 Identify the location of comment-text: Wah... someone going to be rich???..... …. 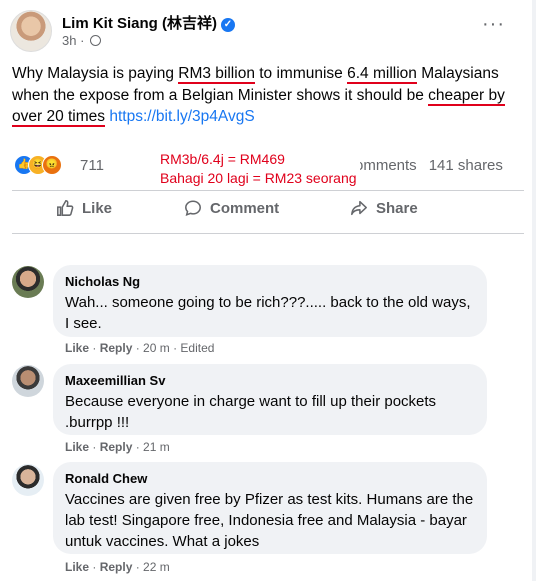
(268, 313).